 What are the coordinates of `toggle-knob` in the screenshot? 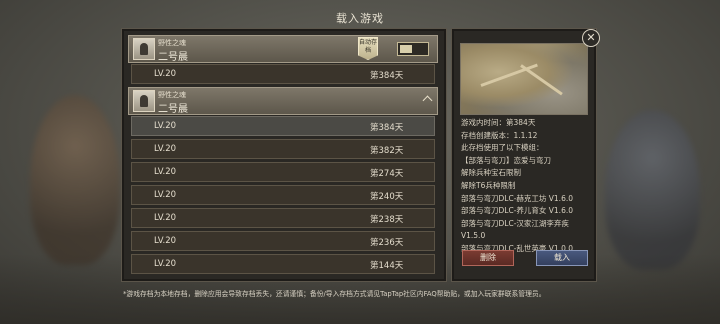 It's located at (406, 49).